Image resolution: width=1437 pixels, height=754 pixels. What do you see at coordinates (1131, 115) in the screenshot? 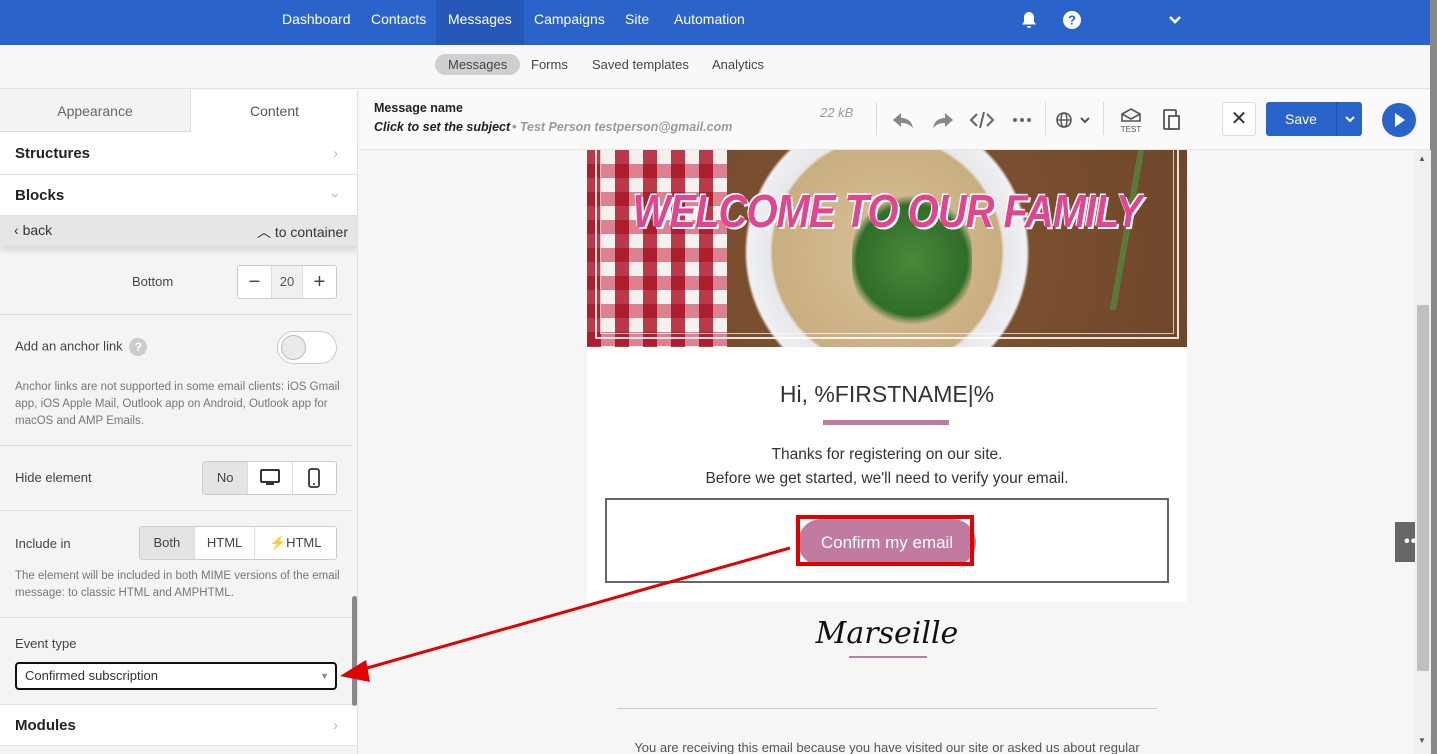
I see `envelope-icon` at bounding box center [1131, 115].